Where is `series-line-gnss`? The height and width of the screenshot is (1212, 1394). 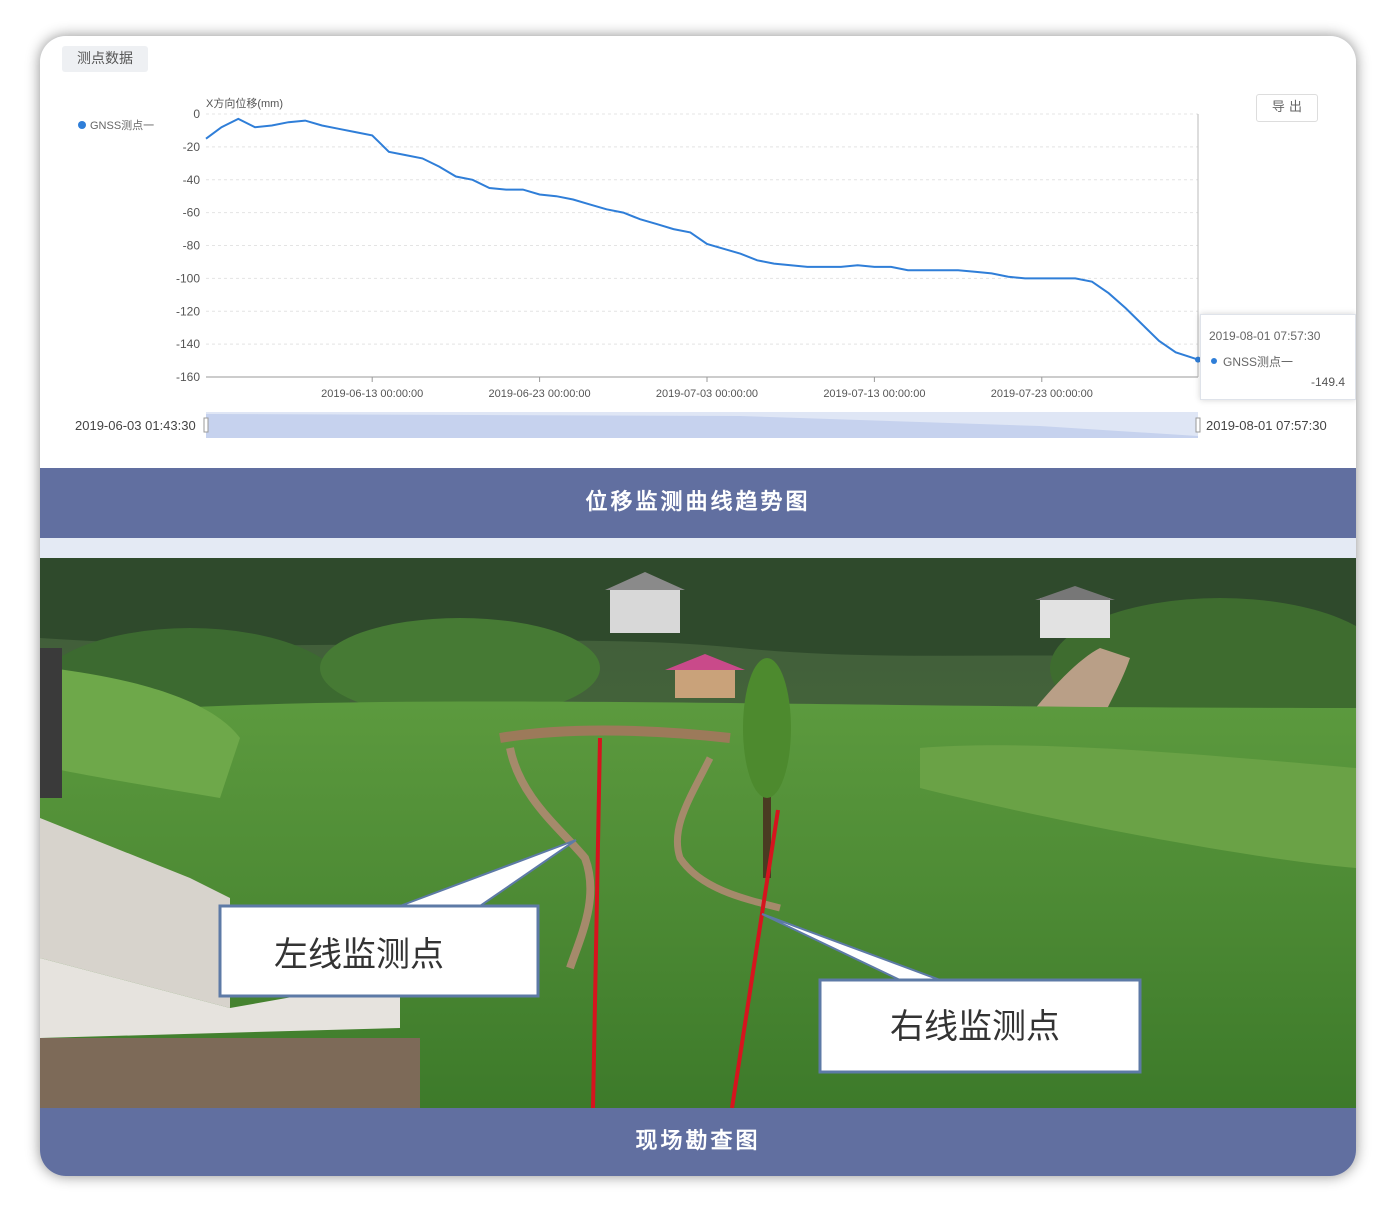
series-line-gnss is located at coordinates (702, 239).